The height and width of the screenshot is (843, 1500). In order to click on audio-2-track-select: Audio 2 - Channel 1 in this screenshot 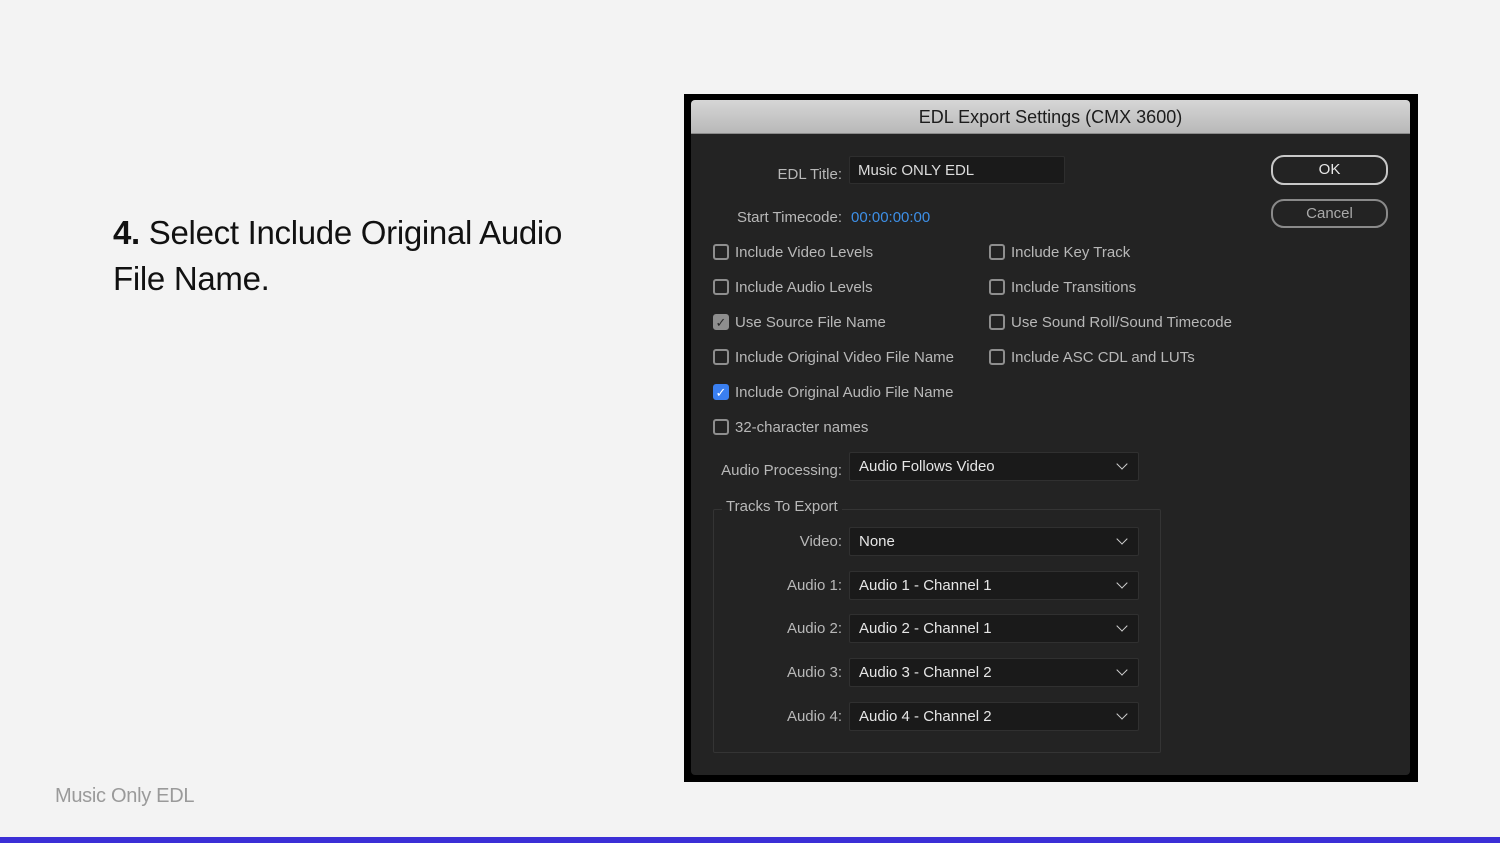, I will do `click(994, 628)`.